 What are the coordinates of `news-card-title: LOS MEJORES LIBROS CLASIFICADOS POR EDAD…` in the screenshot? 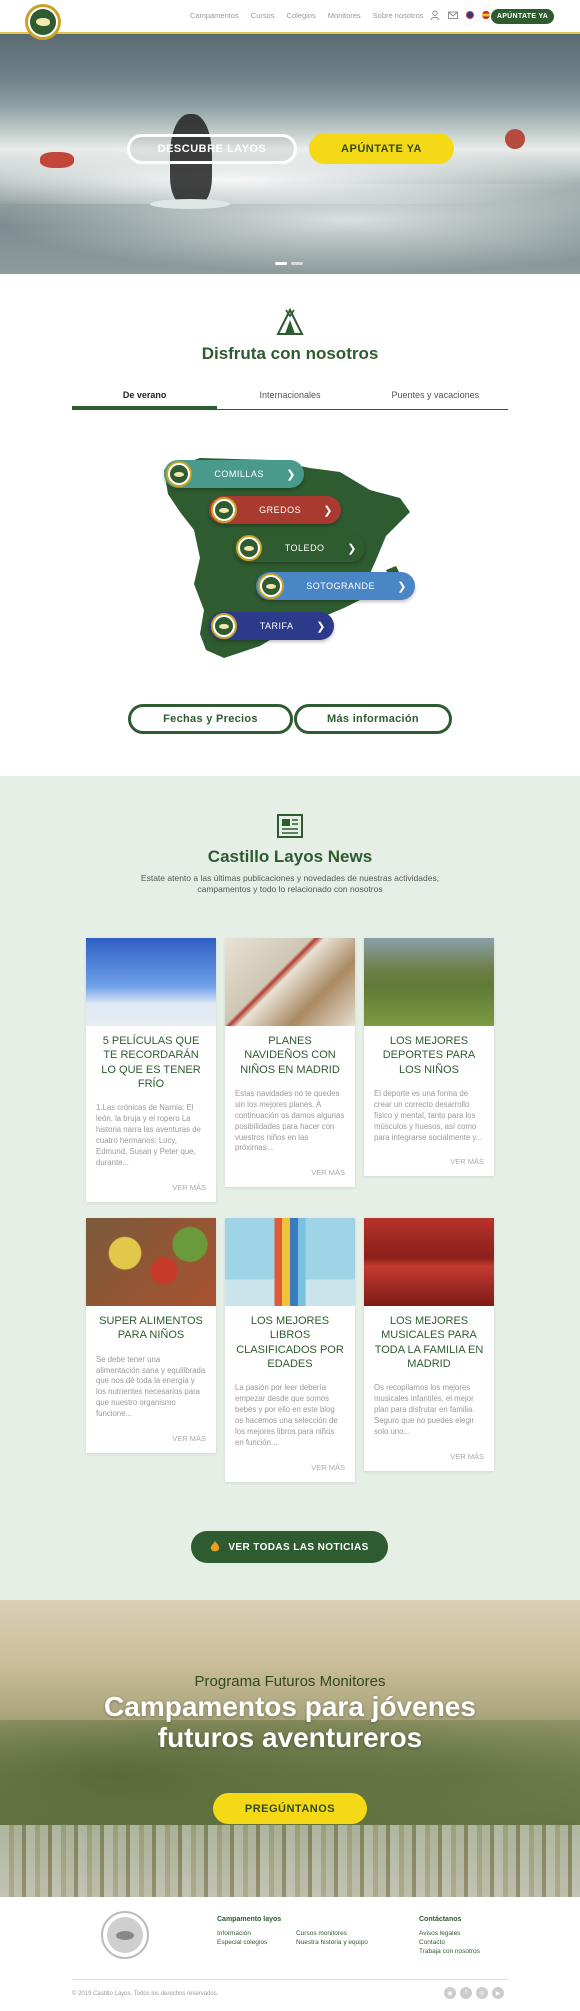 It's located at (290, 1338).